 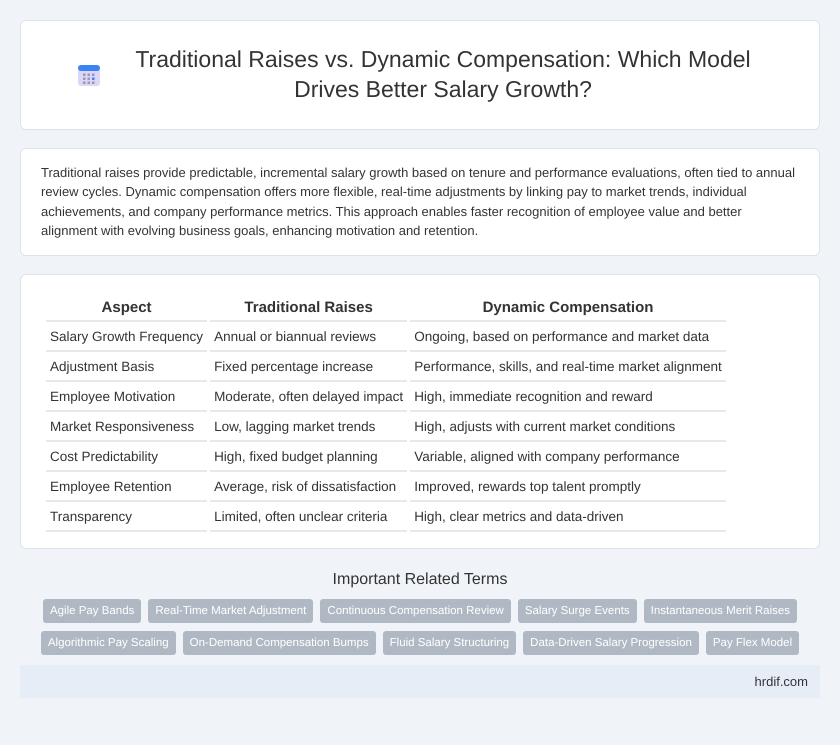 What do you see at coordinates (127, 517) in the screenshot?
I see `table-cell: Transparency` at bounding box center [127, 517].